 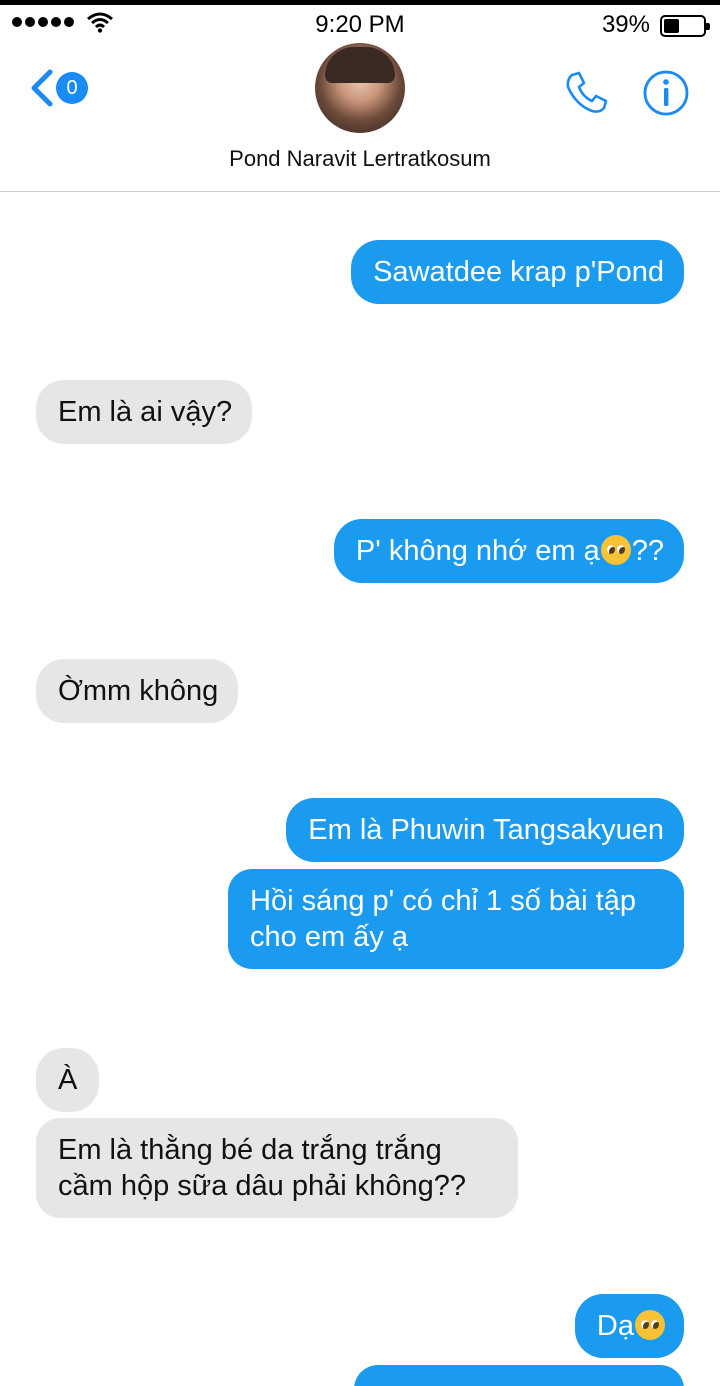 I want to click on message-bubble-outgoing: Sawatdee krap p'Pond, so click(x=517, y=272).